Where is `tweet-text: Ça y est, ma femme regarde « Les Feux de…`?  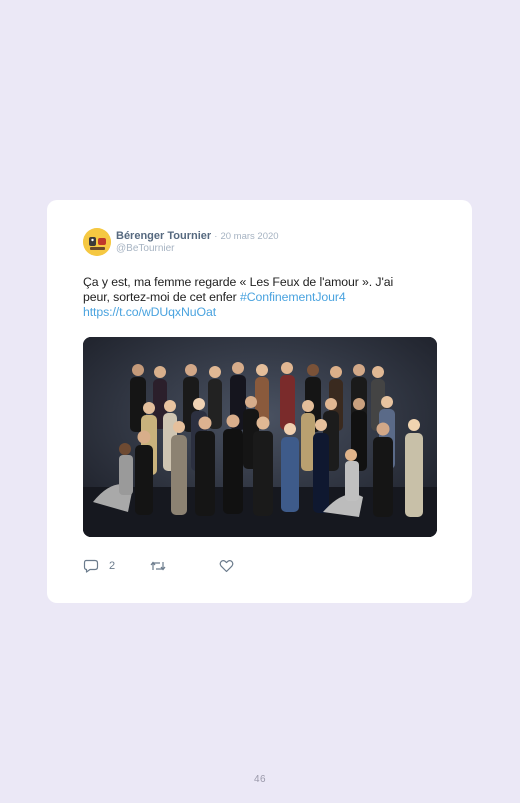
tweet-text: Ça y est, ma femme regarde « Les Feux de… is located at coordinates (258, 297).